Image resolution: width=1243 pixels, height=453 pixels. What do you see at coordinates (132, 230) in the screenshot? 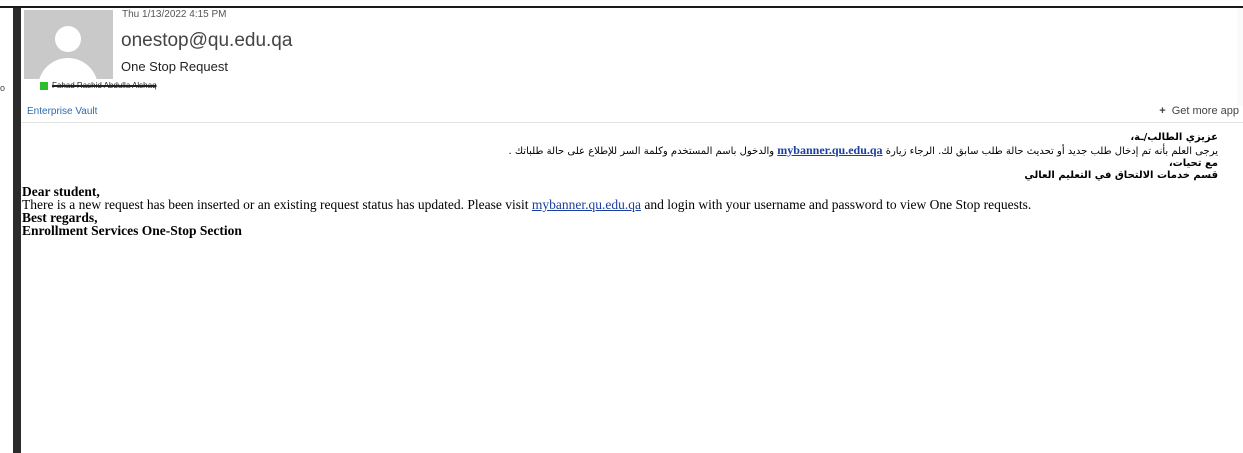
I see `english-section-name: Enrollment Services One-Stop Section` at bounding box center [132, 230].